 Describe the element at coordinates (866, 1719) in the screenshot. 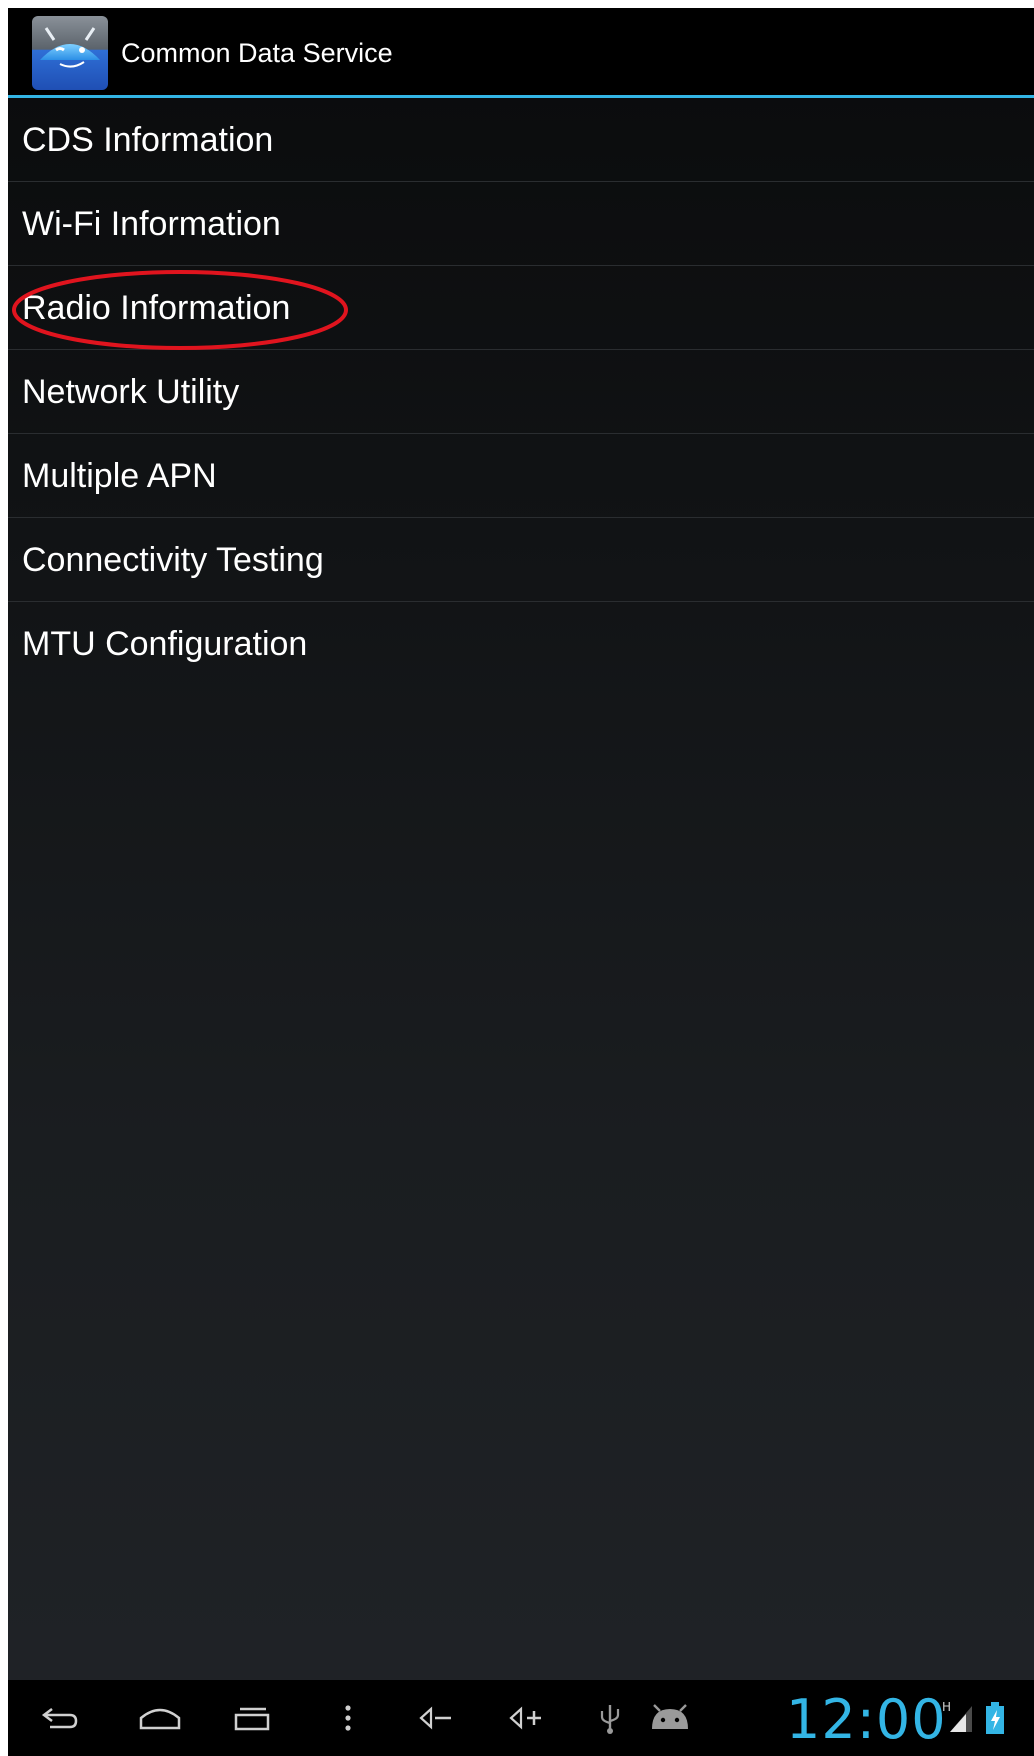

I see `status-clock: 12:00` at that location.